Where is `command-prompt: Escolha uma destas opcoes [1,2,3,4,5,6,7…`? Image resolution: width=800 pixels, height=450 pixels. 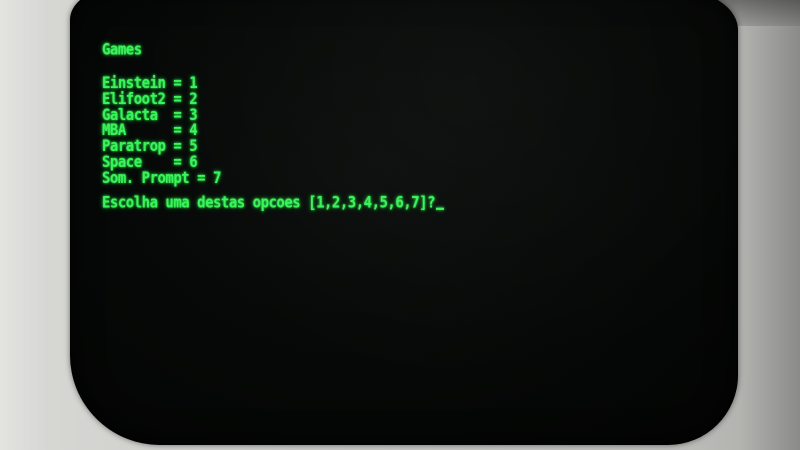 command-prompt: Escolha uma destas opcoes [1,2,3,4,5,6,7… is located at coordinates (273, 203).